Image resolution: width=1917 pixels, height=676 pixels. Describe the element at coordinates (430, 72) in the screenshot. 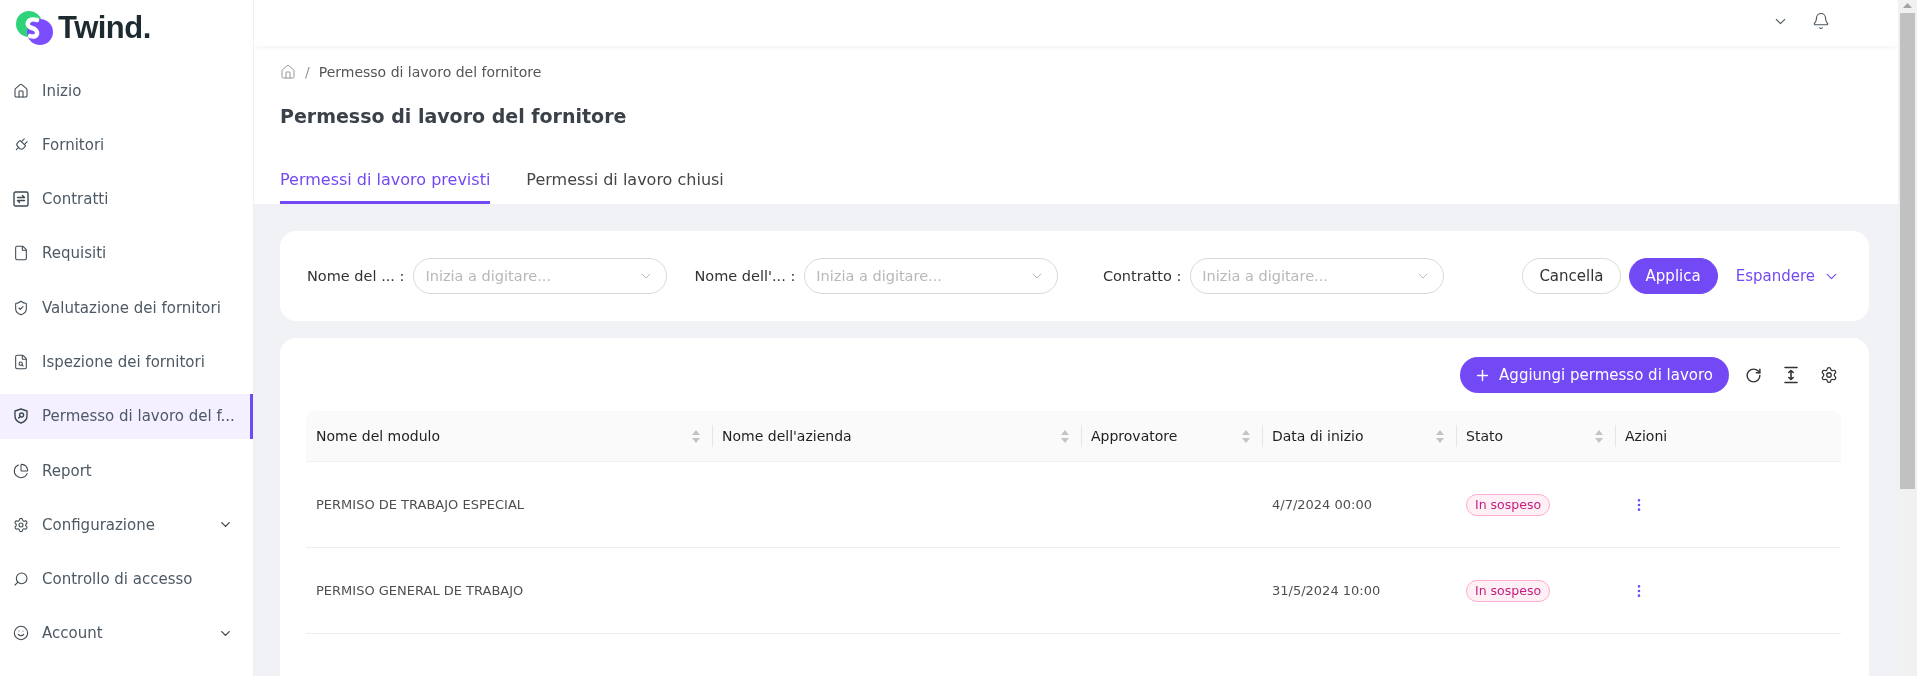

I see `breadcrumb-item: Permesso di lavoro del fornitore` at that location.